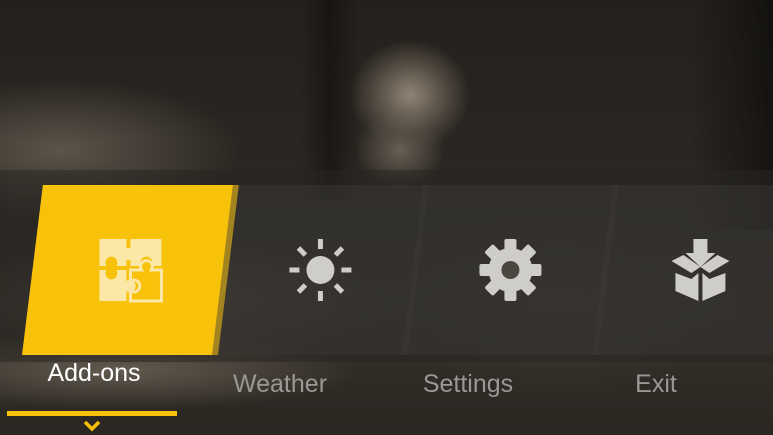 The height and width of the screenshot is (435, 773). What do you see at coordinates (280, 384) in the screenshot?
I see `menu-label-weather: Weather` at bounding box center [280, 384].